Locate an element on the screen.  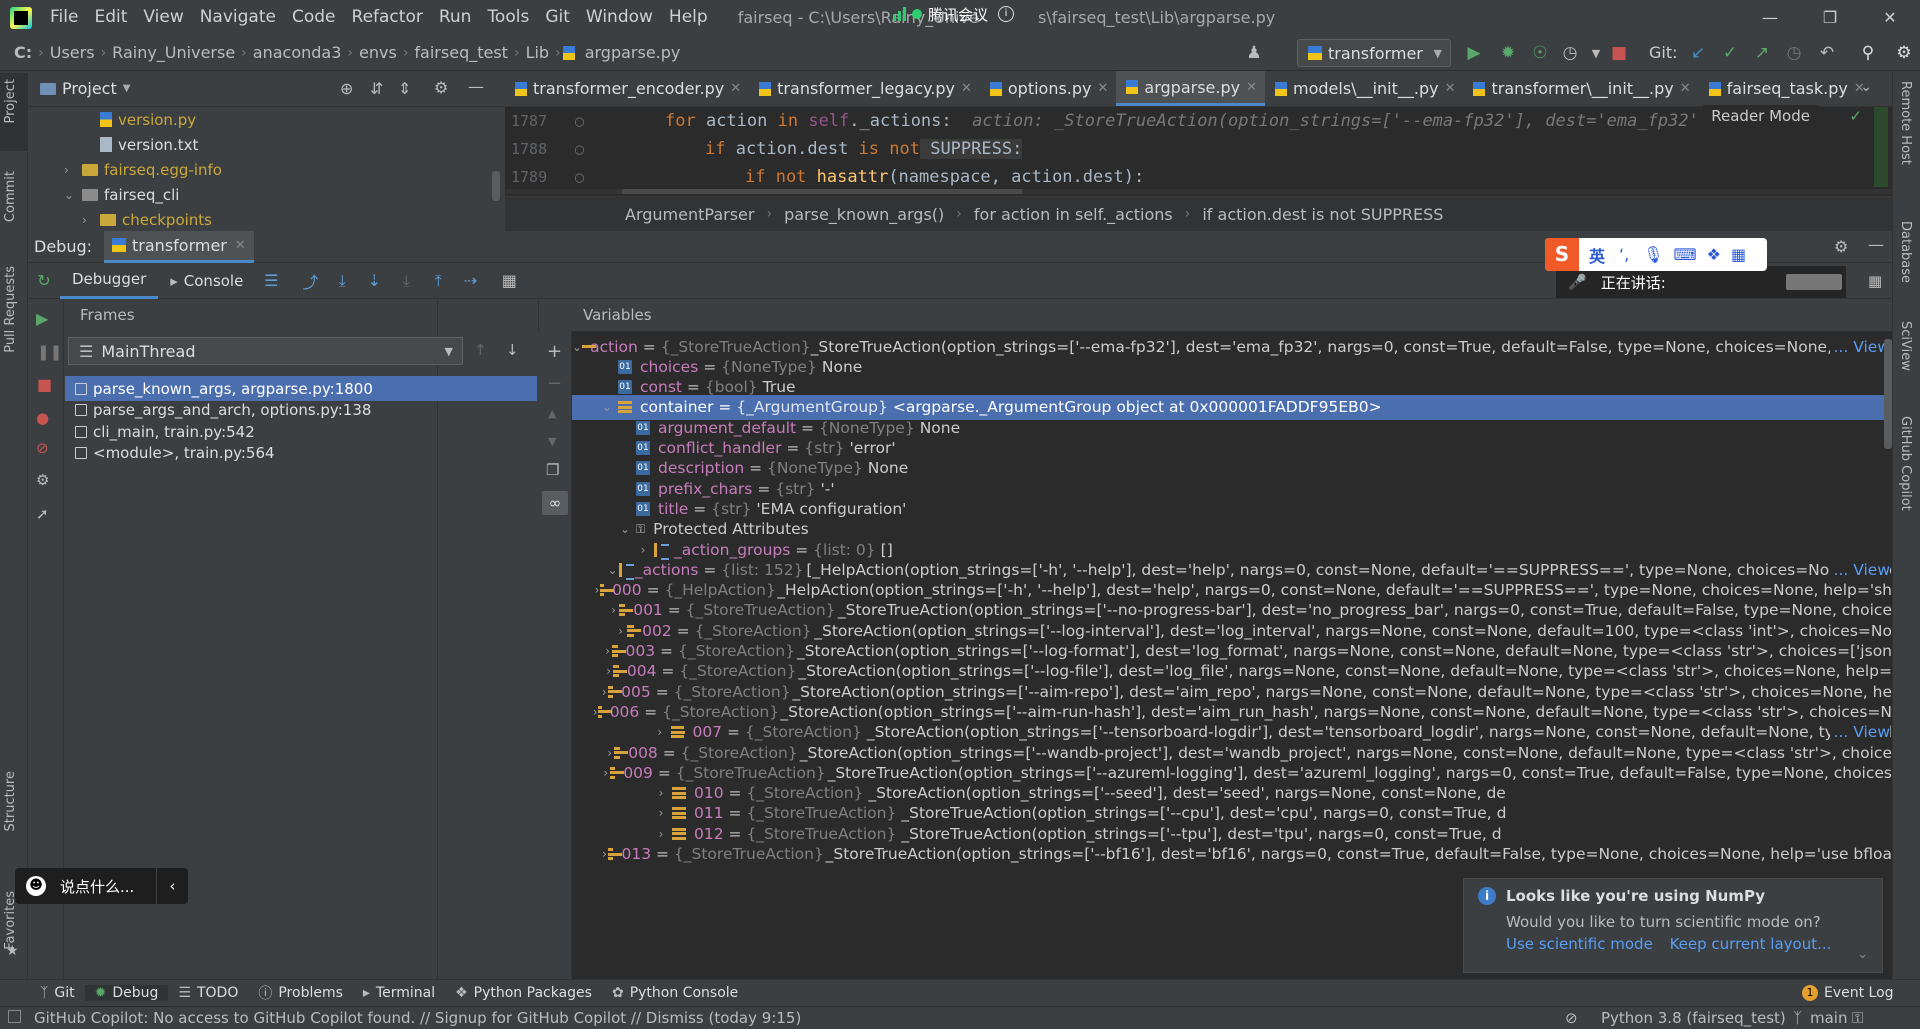
tree-item: version.py is located at coordinates (266, 119).